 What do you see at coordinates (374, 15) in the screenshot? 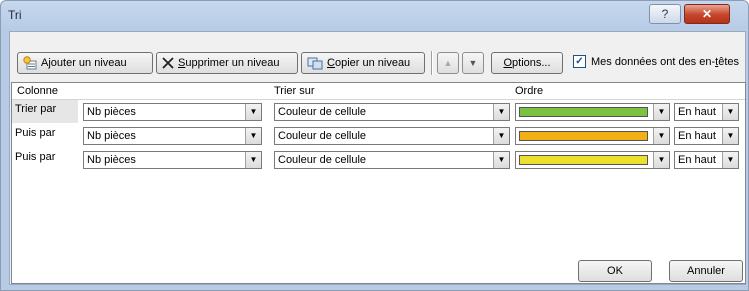
I see `title-bar: Tri ? ✕` at bounding box center [374, 15].